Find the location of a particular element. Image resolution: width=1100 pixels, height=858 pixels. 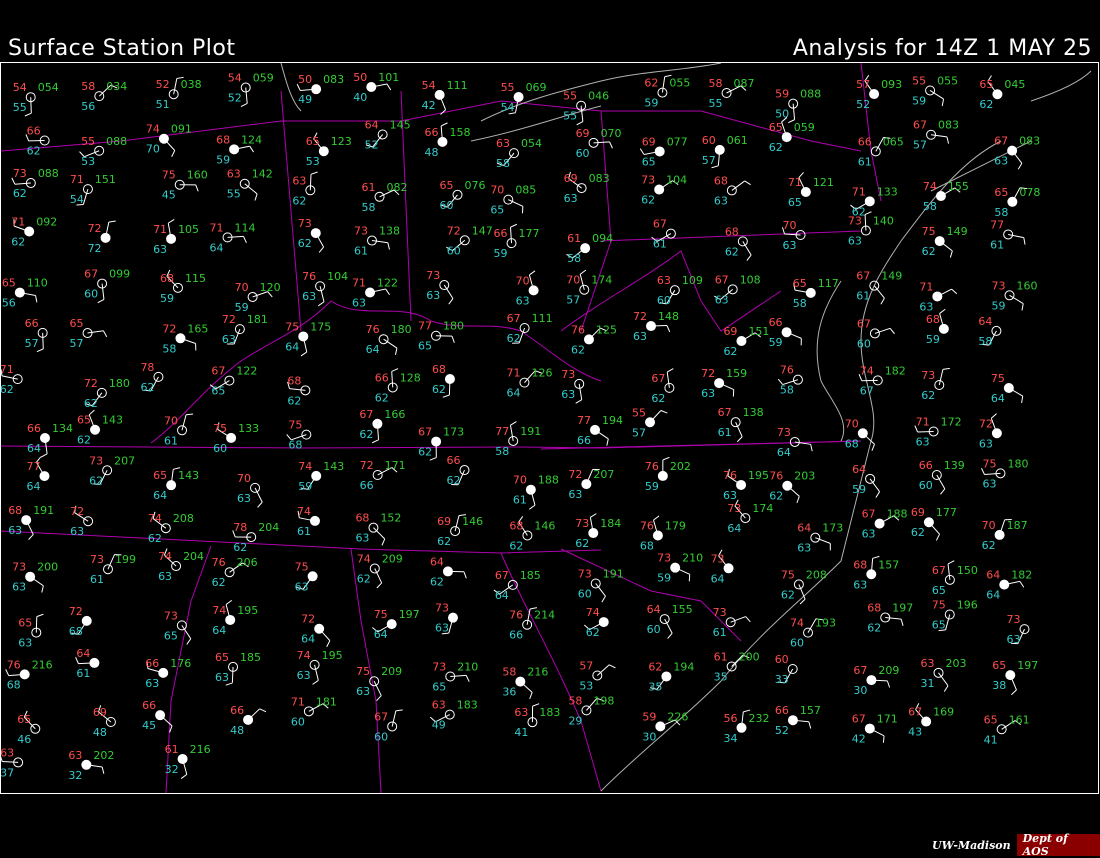

station-plot: 6460155 is located at coordinates (670, 620).